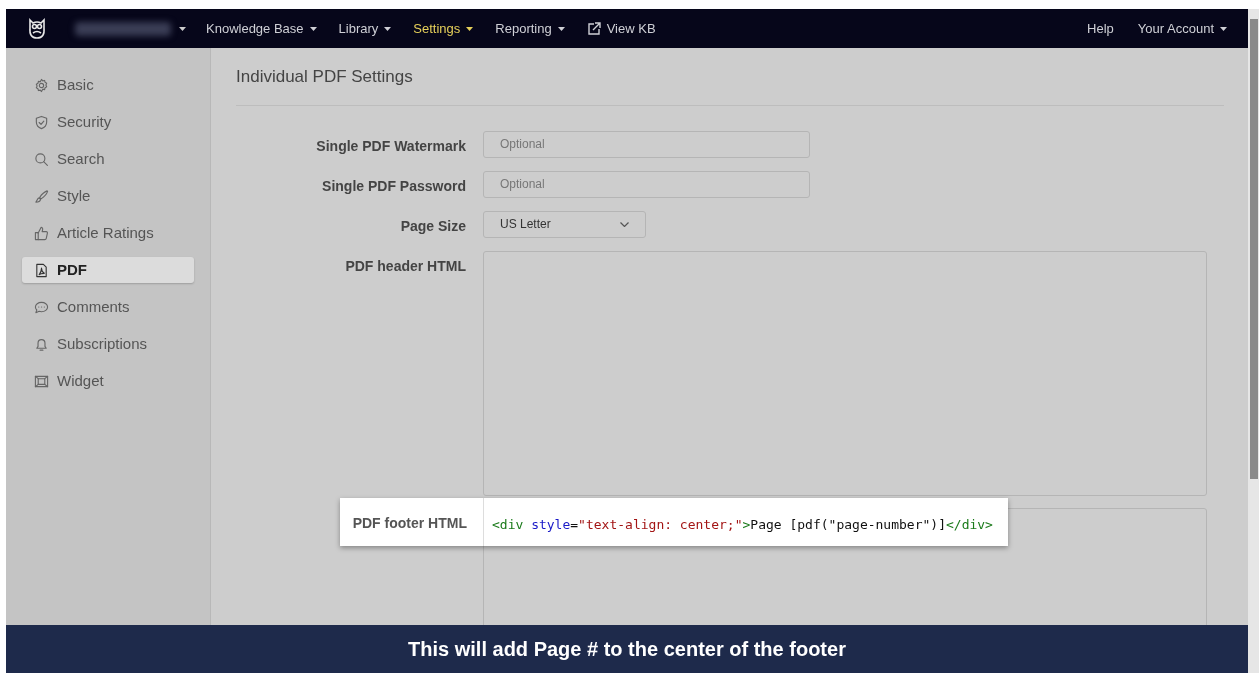  What do you see at coordinates (108, 122) in the screenshot?
I see `sidebar-item: Security` at bounding box center [108, 122].